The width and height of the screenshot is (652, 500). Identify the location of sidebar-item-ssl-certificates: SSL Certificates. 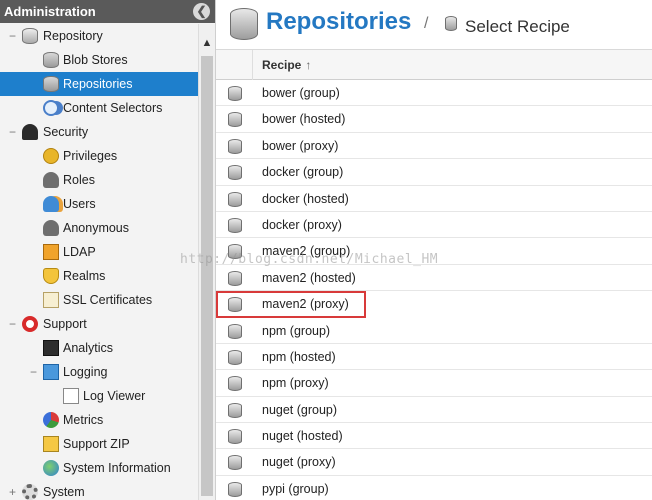
(99, 300).